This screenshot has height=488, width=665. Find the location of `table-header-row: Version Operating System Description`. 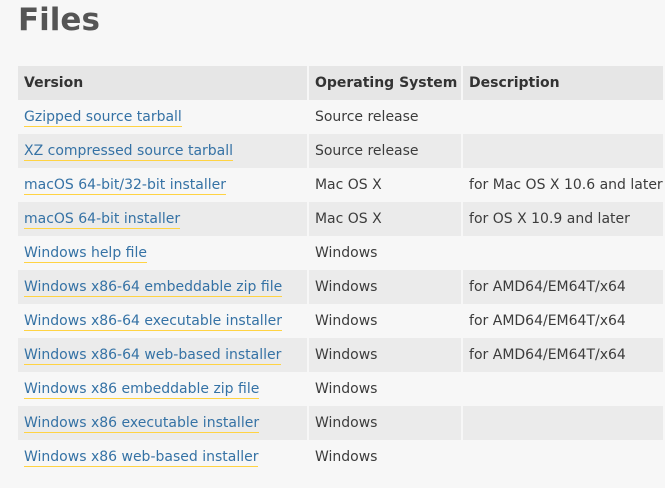

table-header-row: Version Operating System Description is located at coordinates (340, 83).